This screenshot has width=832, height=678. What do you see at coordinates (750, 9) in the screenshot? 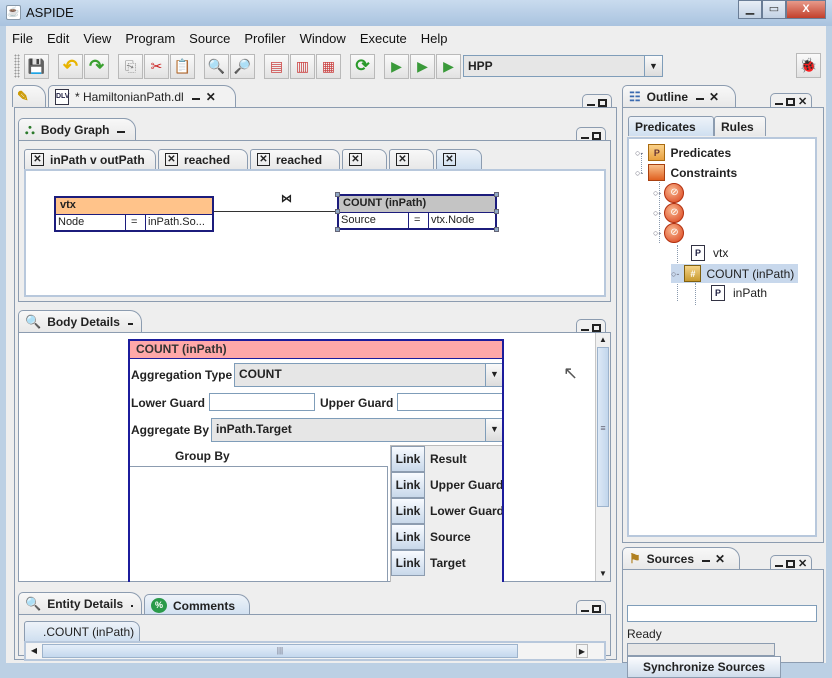
I see `minimize-window-button: ▁` at bounding box center [750, 9].